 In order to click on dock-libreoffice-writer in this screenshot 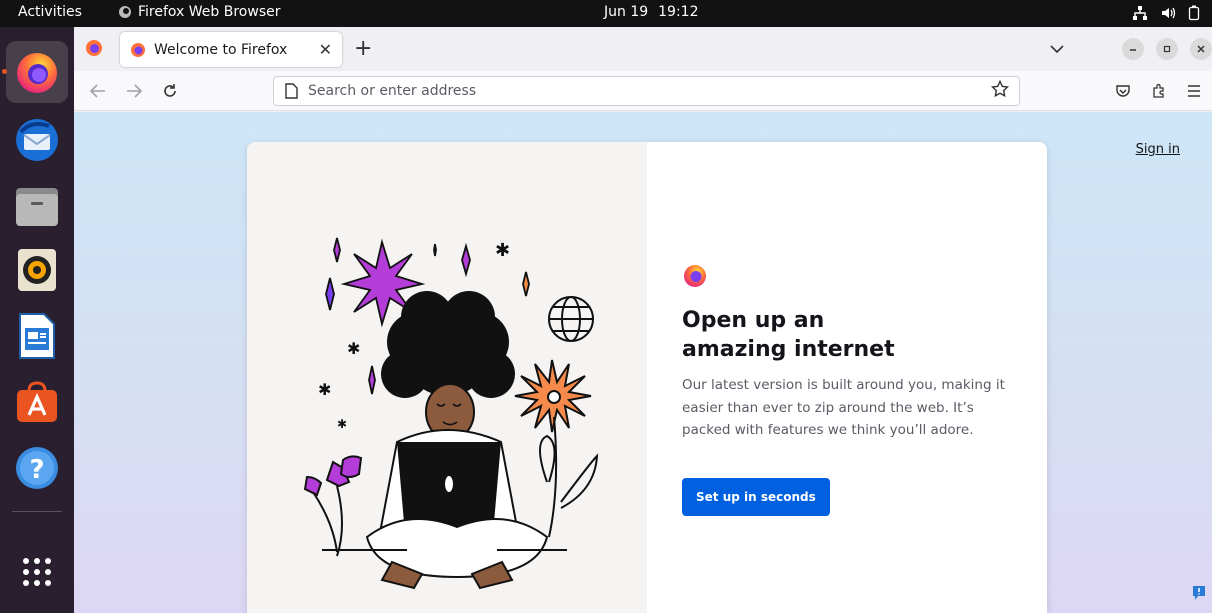, I will do `click(37, 336)`.